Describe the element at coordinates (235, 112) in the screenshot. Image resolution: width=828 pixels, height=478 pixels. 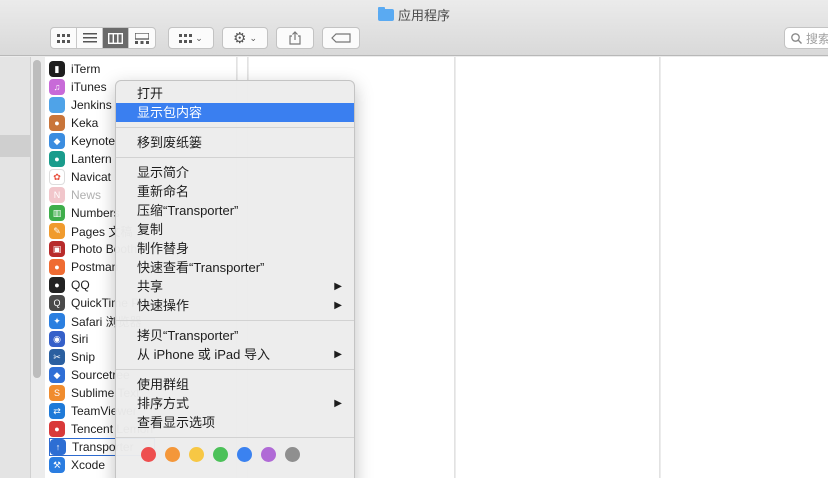
I see `menu-item: 显示包内容` at that location.